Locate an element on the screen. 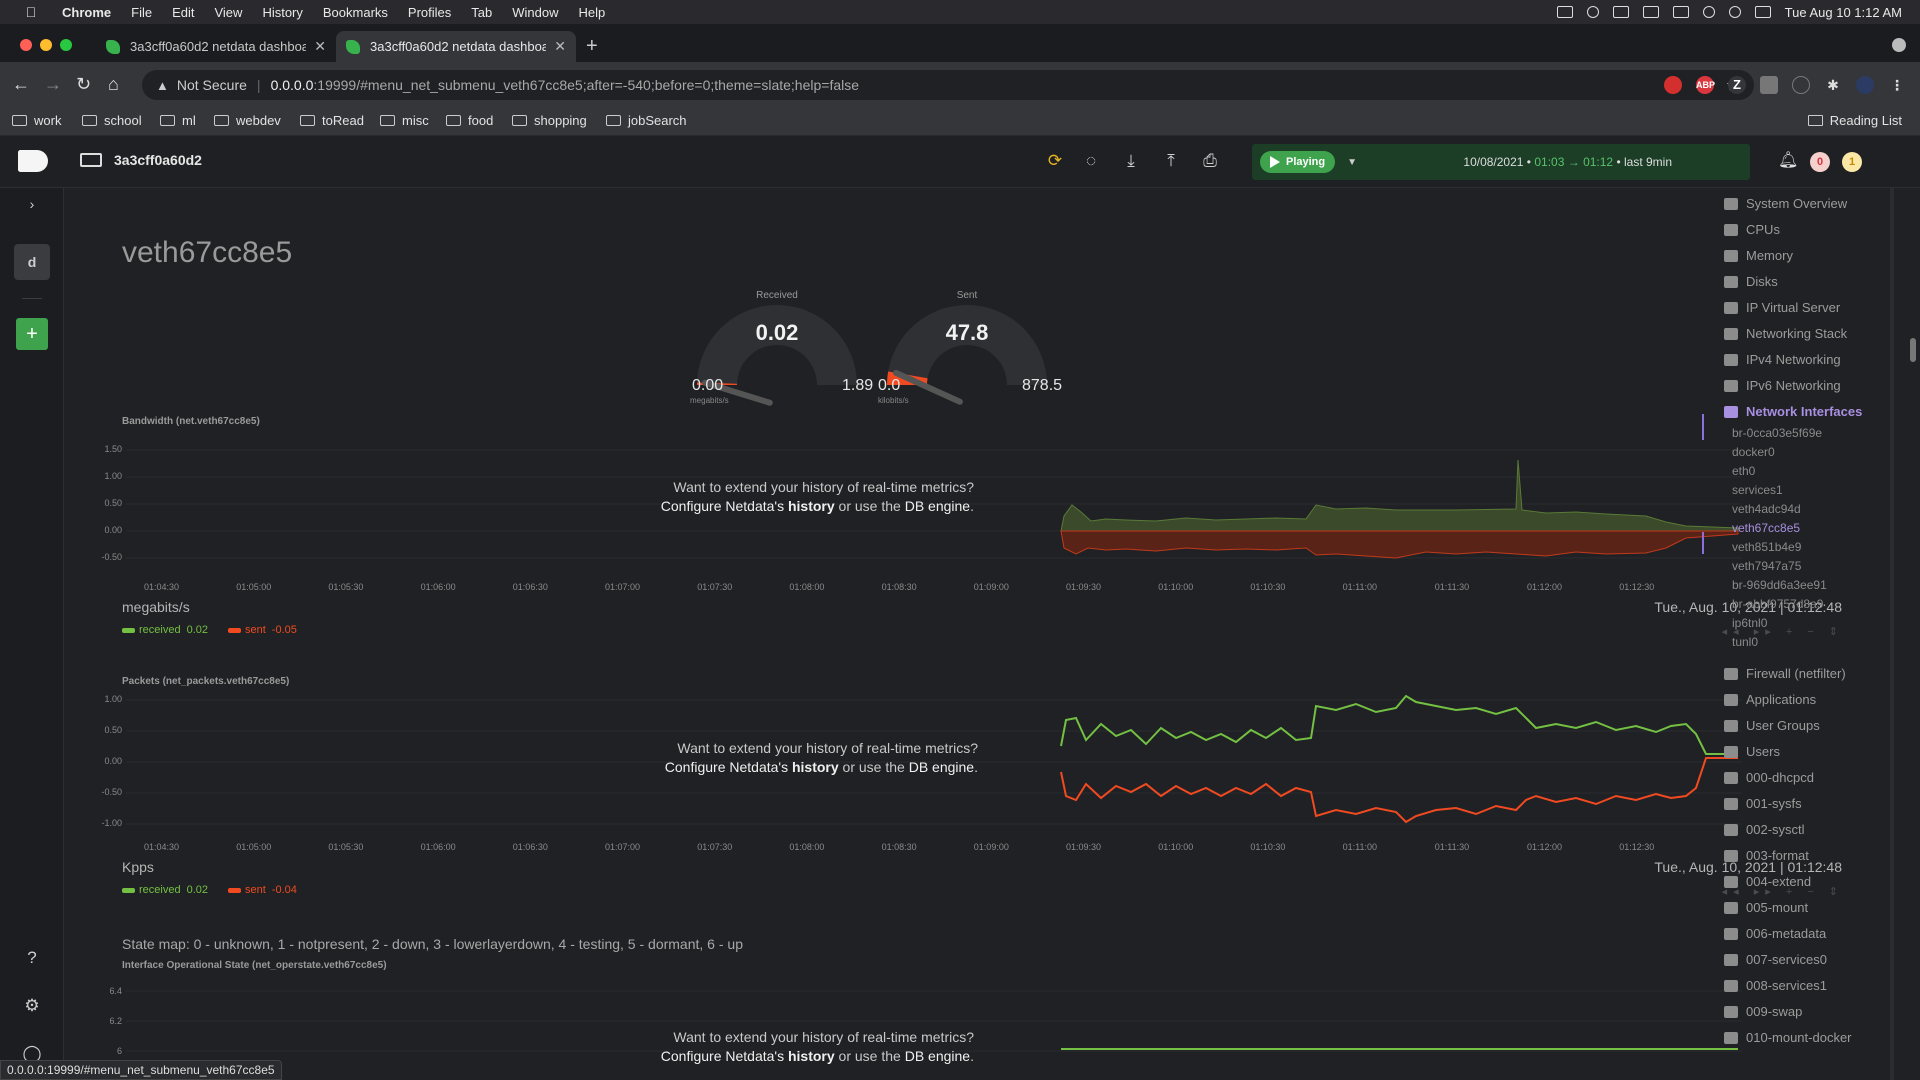 The image size is (1920, 1080). menu-section-item: 006-metadata is located at coordinates (1775, 933).